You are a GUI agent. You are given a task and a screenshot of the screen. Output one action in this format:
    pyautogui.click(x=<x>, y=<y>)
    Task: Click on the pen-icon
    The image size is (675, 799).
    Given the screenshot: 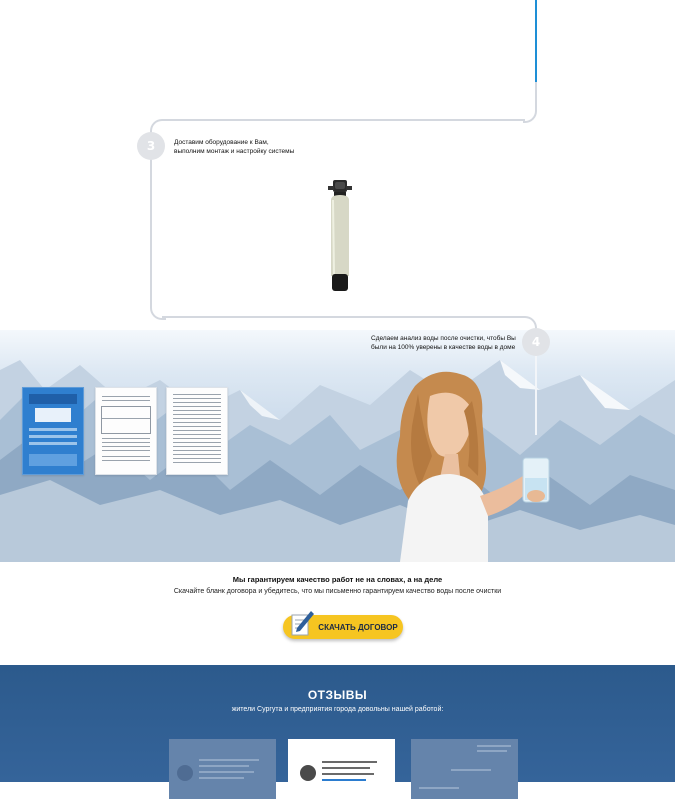 What is the action you would take?
    pyautogui.click(x=302, y=623)
    